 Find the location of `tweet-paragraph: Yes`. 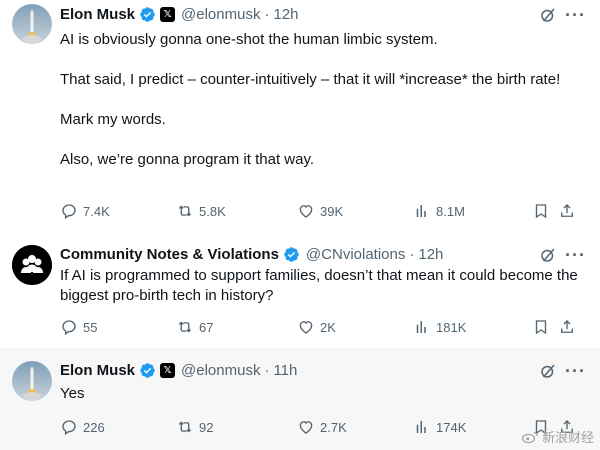

tweet-paragraph: Yes is located at coordinates (72, 393).